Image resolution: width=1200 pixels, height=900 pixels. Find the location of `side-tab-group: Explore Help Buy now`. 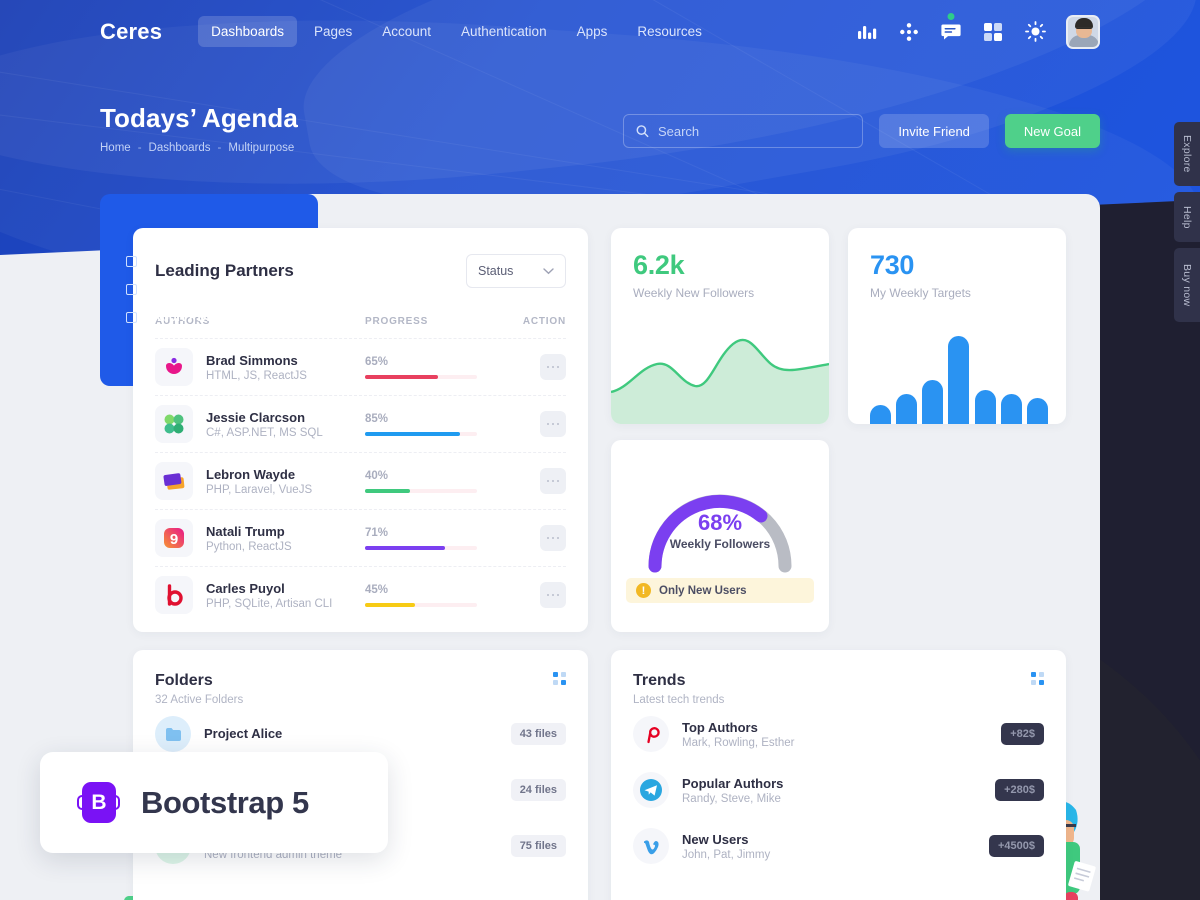

side-tab-group: Explore Help Buy now is located at coordinates (1187, 222).